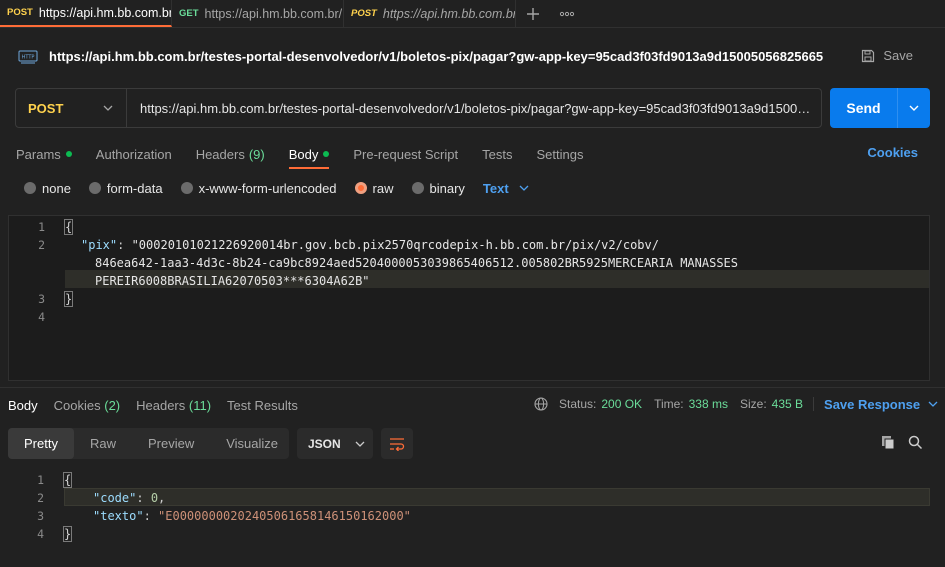 Image resolution: width=945 pixels, height=567 pixels. Describe the element at coordinates (189, 13) in the screenshot. I see `tab-method: GET` at that location.